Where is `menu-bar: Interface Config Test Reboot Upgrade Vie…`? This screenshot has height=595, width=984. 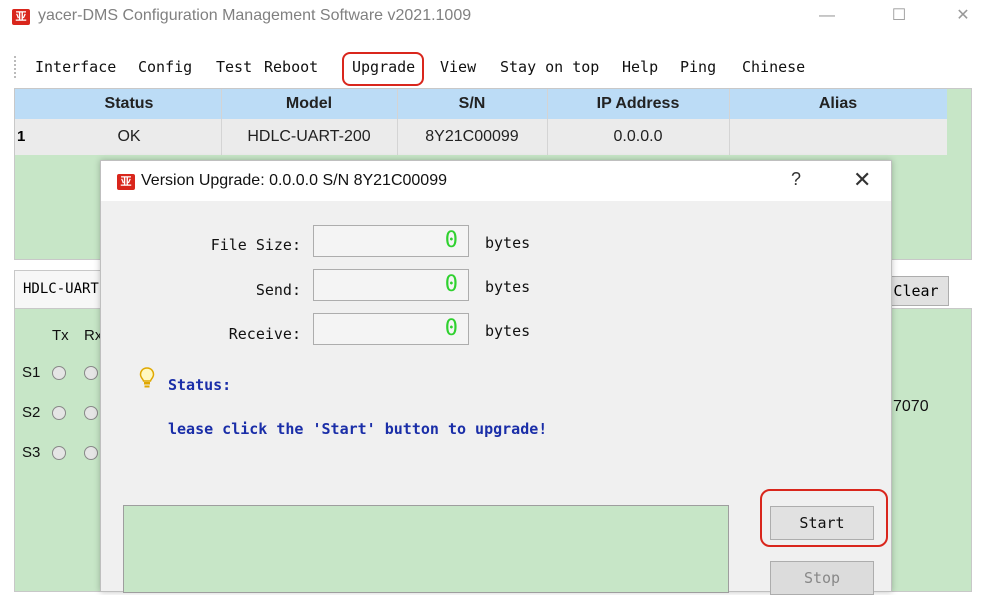 menu-bar: Interface Config Test Reboot Upgrade Vie… is located at coordinates (492, 68).